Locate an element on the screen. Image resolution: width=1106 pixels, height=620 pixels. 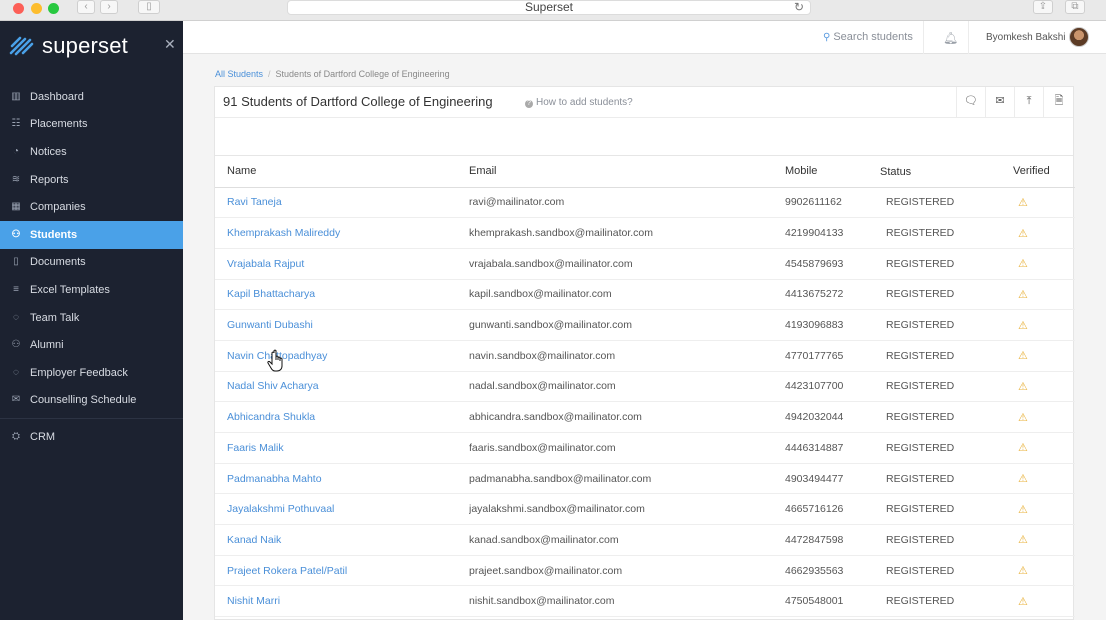
mail-icon: ✉ is located at coordinates (999, 102).